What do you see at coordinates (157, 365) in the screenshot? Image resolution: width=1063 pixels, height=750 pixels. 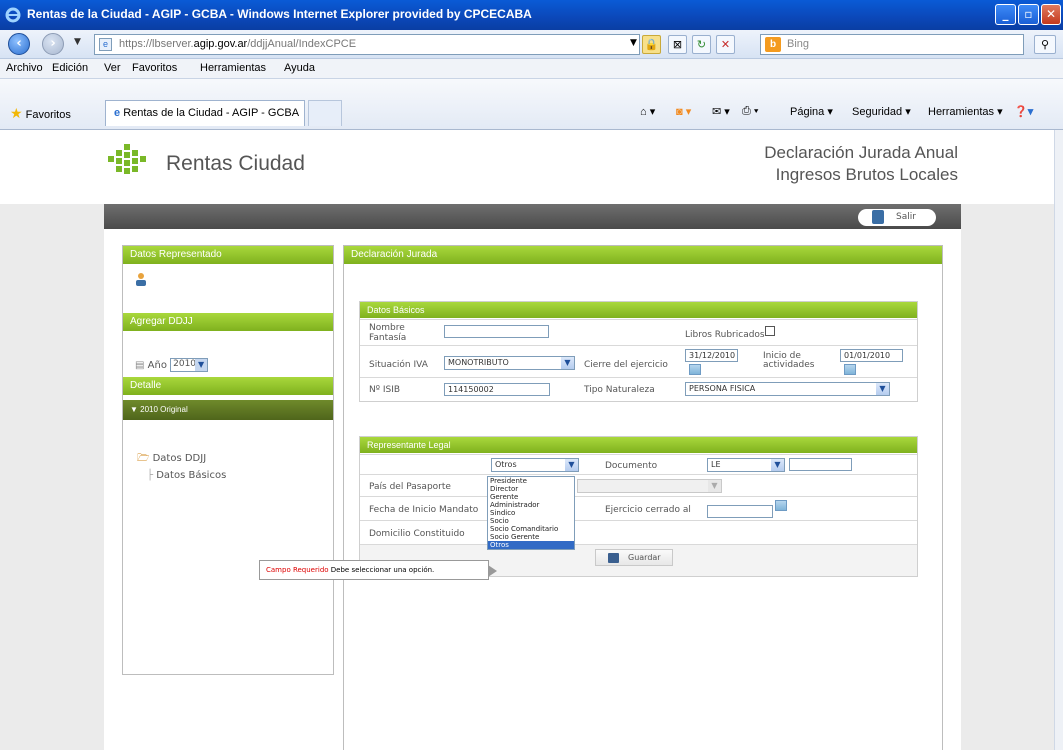 I see `anio-label: Año` at bounding box center [157, 365].